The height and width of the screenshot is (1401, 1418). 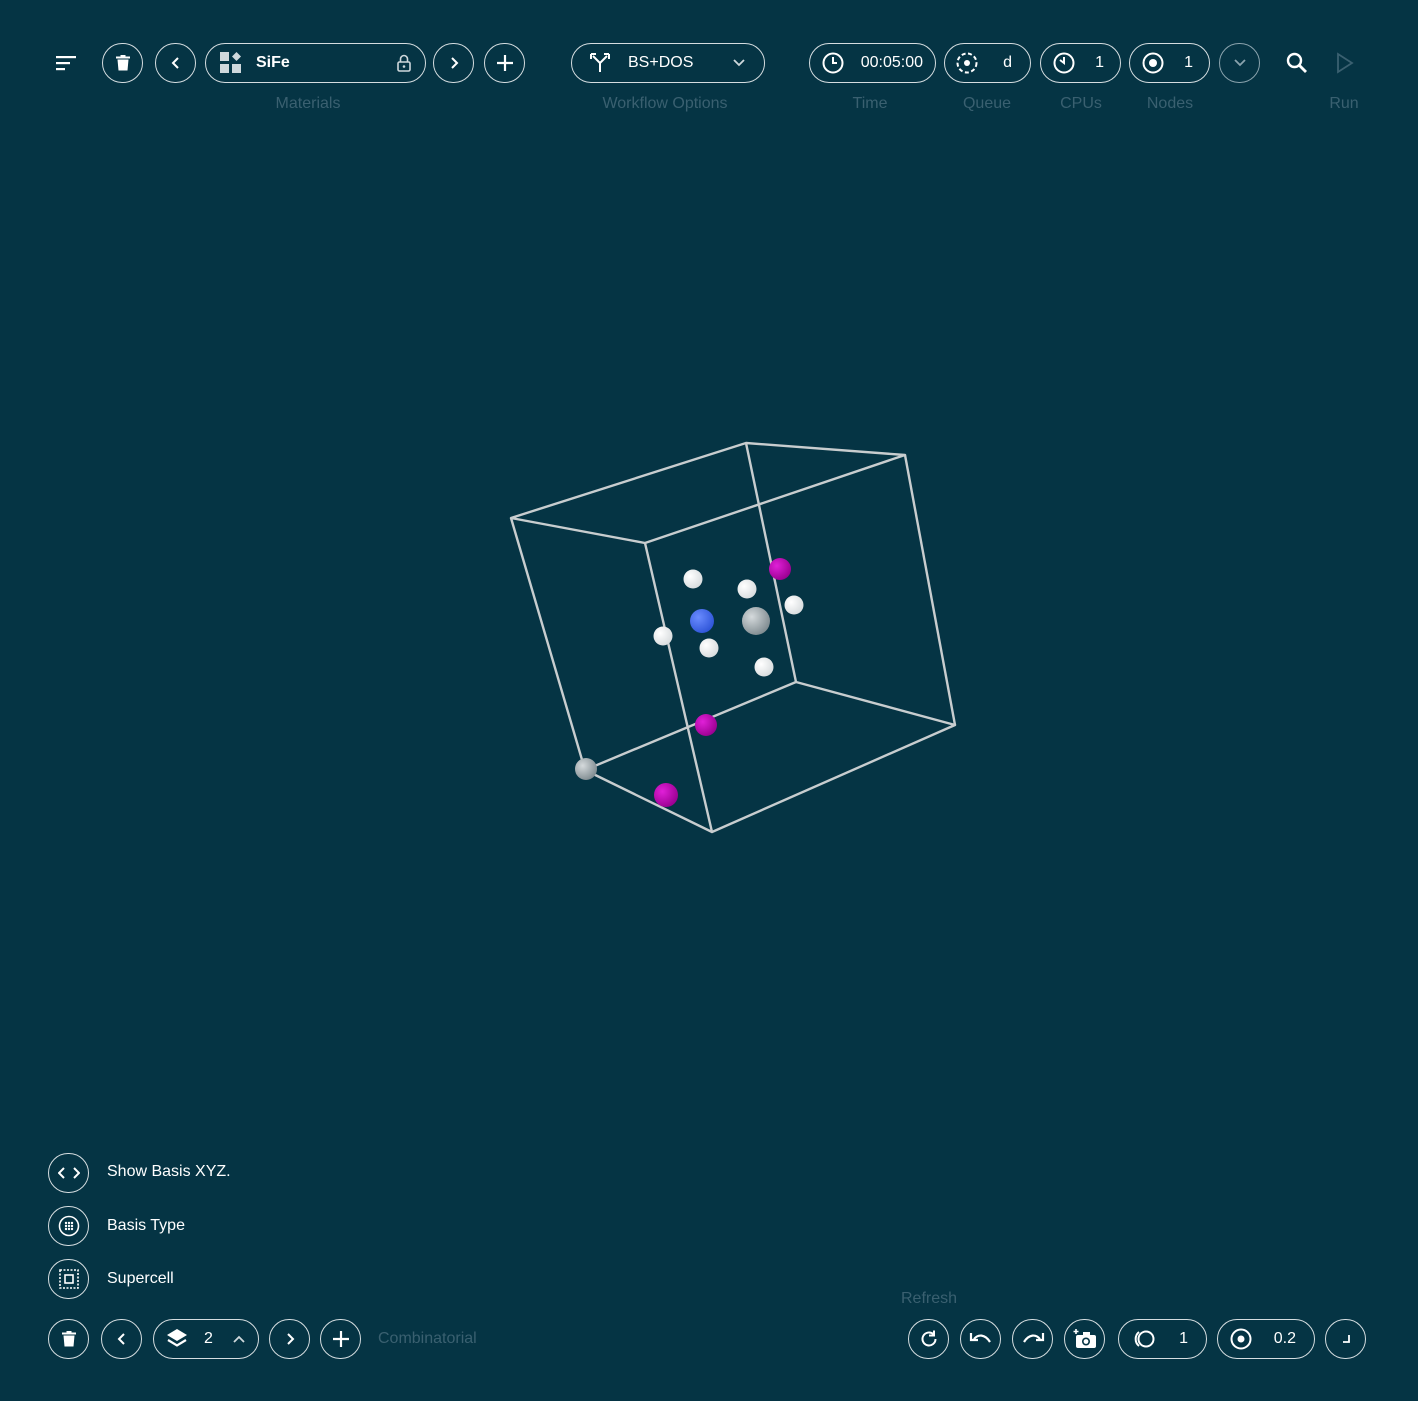 I want to click on show-basis-label: Show Basis XYZ., so click(x=169, y=1172).